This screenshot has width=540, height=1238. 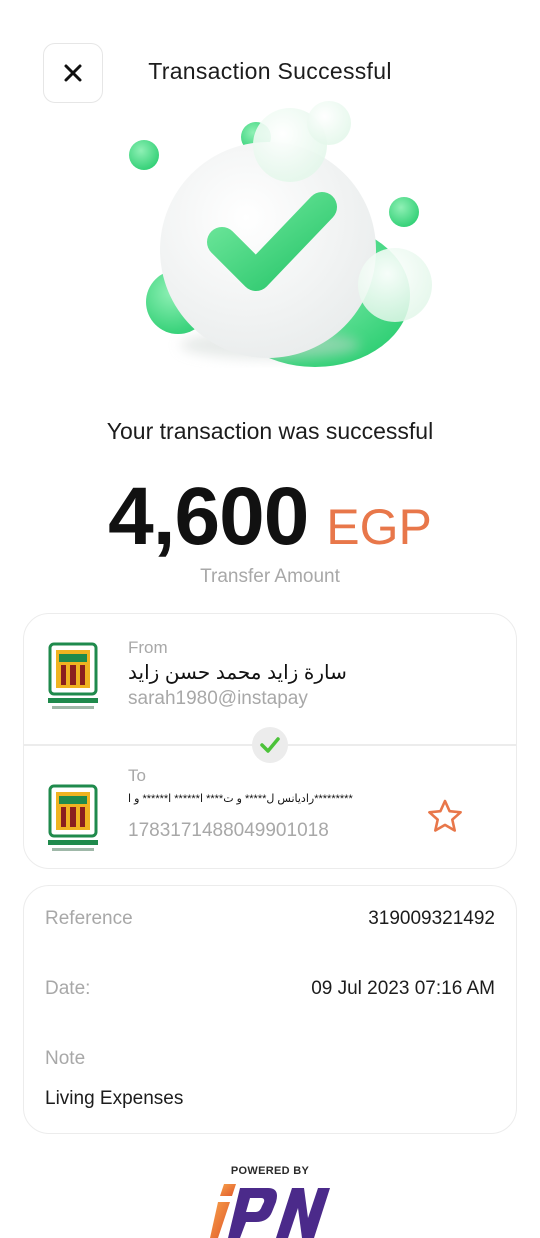 What do you see at coordinates (270, 1211) in the screenshot?
I see `ipn-logo` at bounding box center [270, 1211].